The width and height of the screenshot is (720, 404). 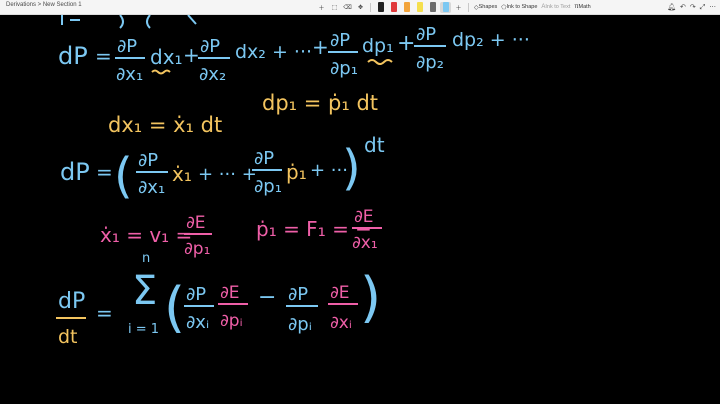 I want to click on xdot1: ẋ₁, so click(x=182, y=174).